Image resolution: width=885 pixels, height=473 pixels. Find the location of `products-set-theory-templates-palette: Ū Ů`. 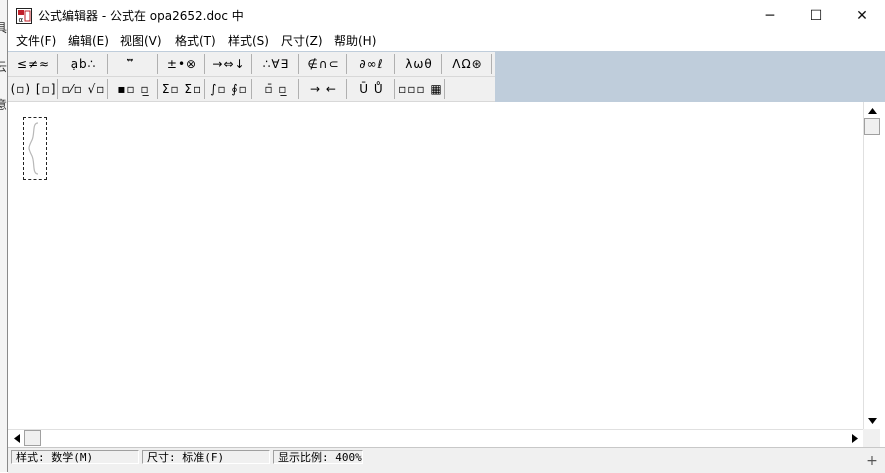

products-set-theory-templates-palette: Ū Ů is located at coordinates (372, 89).